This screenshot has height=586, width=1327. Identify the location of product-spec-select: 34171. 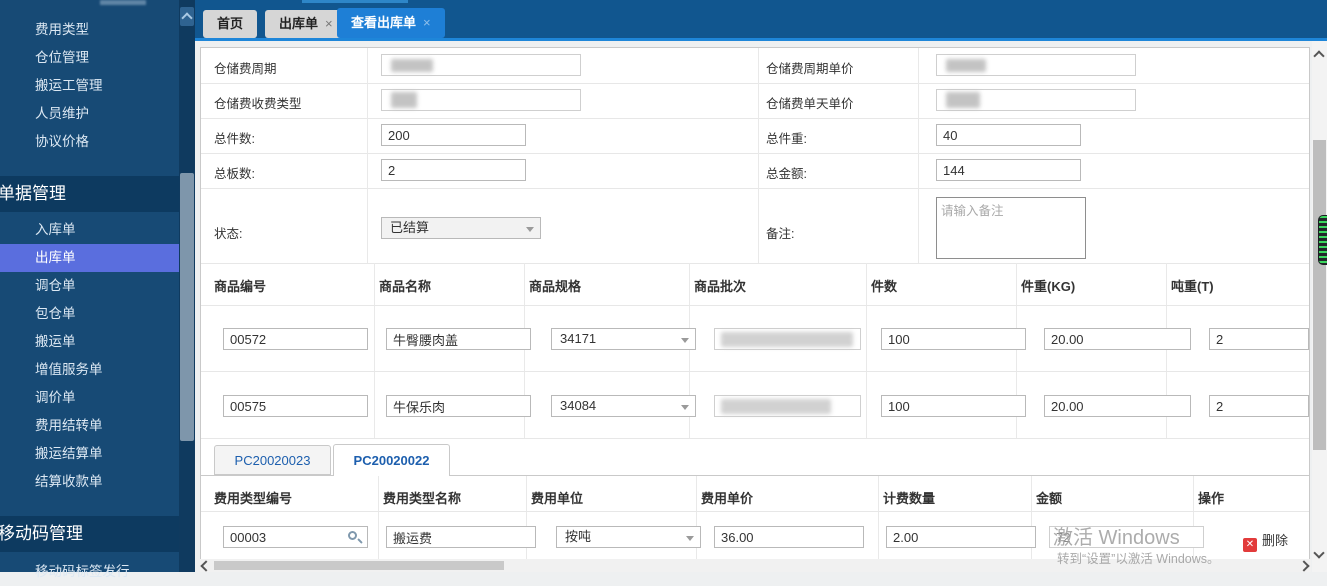
(623, 339).